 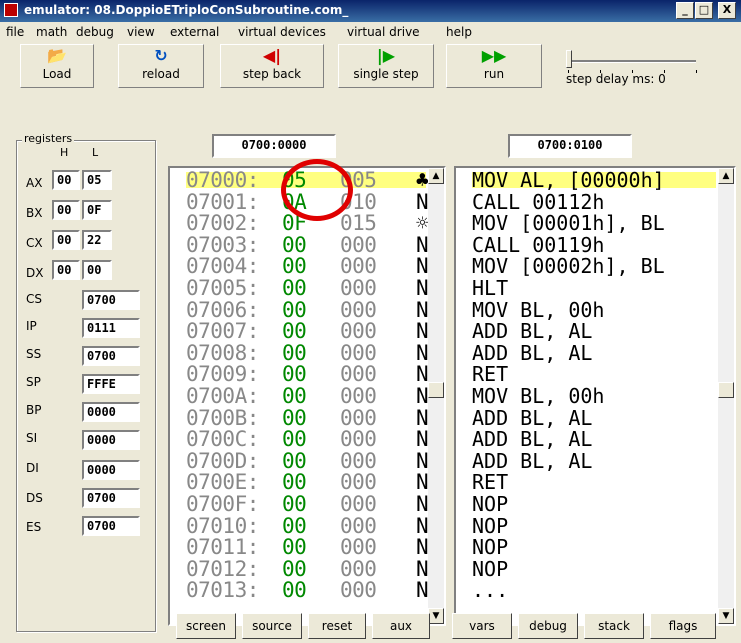 What do you see at coordinates (683, 626) in the screenshot?
I see `flags-button: flags` at bounding box center [683, 626].